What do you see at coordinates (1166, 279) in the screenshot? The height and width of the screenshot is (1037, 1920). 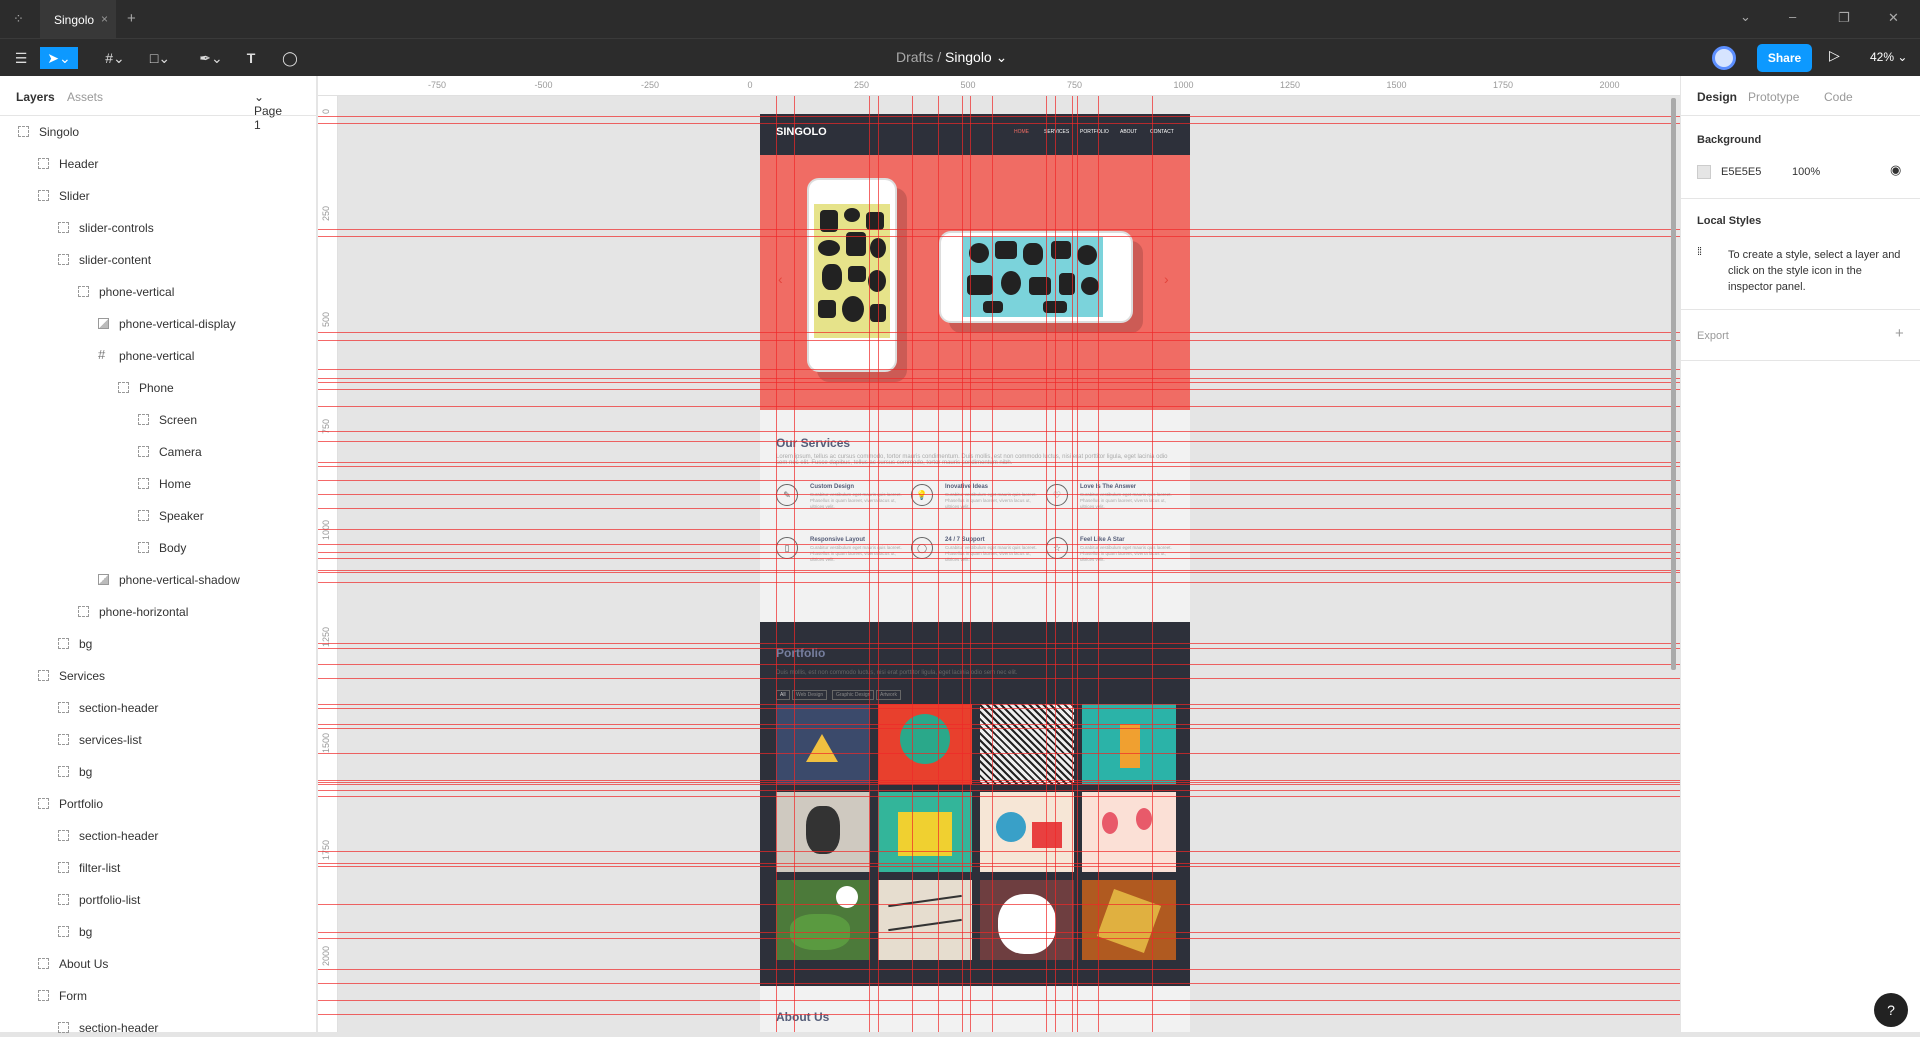 I see `slider-next-icon: ›` at bounding box center [1166, 279].